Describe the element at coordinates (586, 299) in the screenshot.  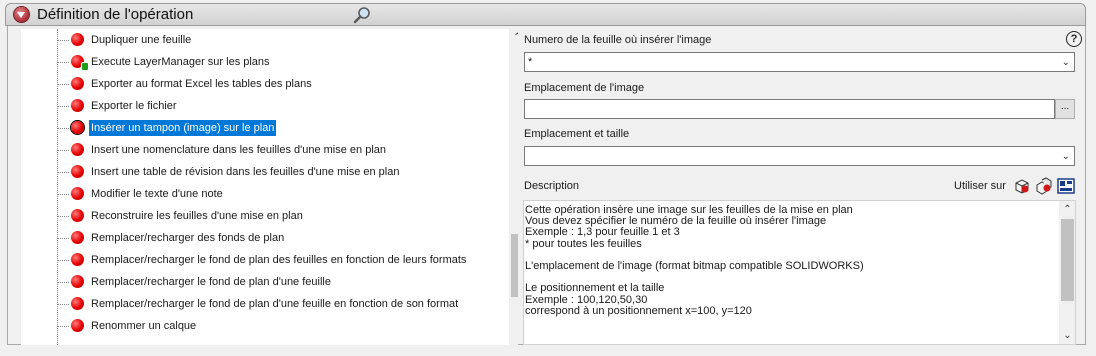
I see `description-line: Exemple : 100,120,50,30` at that location.